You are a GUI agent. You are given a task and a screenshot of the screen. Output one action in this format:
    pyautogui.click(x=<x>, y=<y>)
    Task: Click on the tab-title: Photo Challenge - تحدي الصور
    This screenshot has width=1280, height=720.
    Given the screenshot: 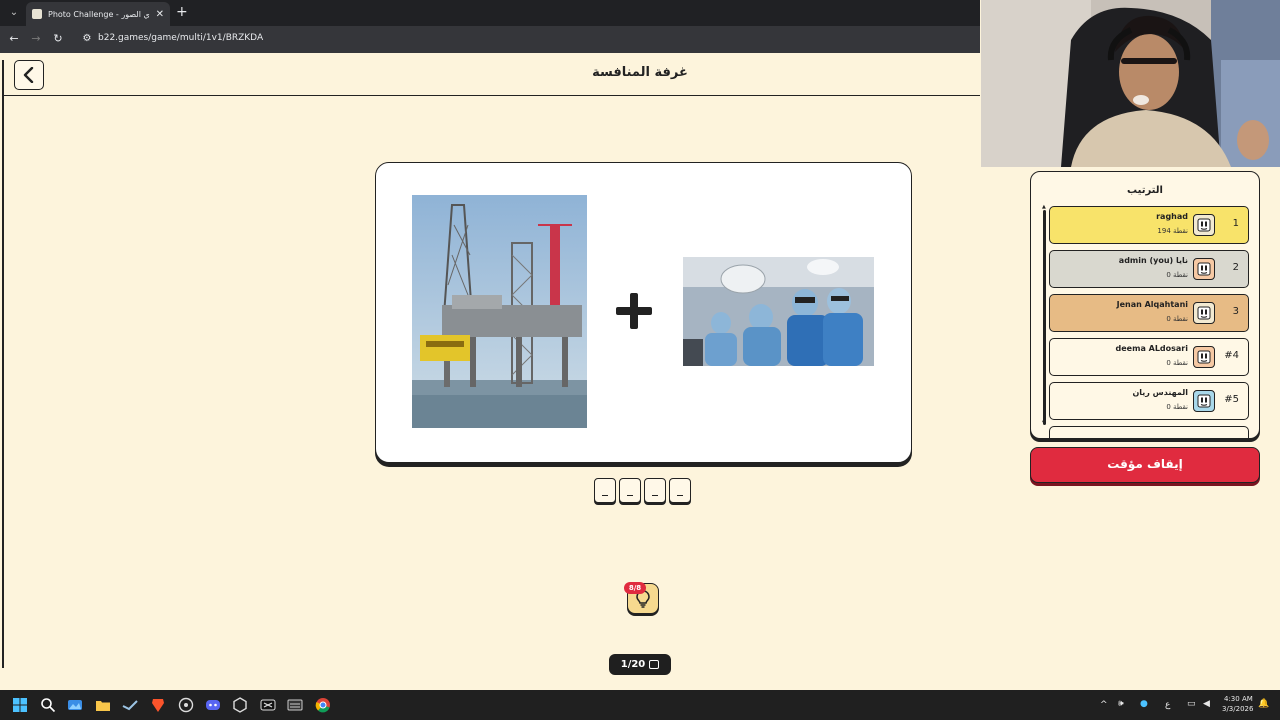 What is the action you would take?
    pyautogui.click(x=99, y=14)
    